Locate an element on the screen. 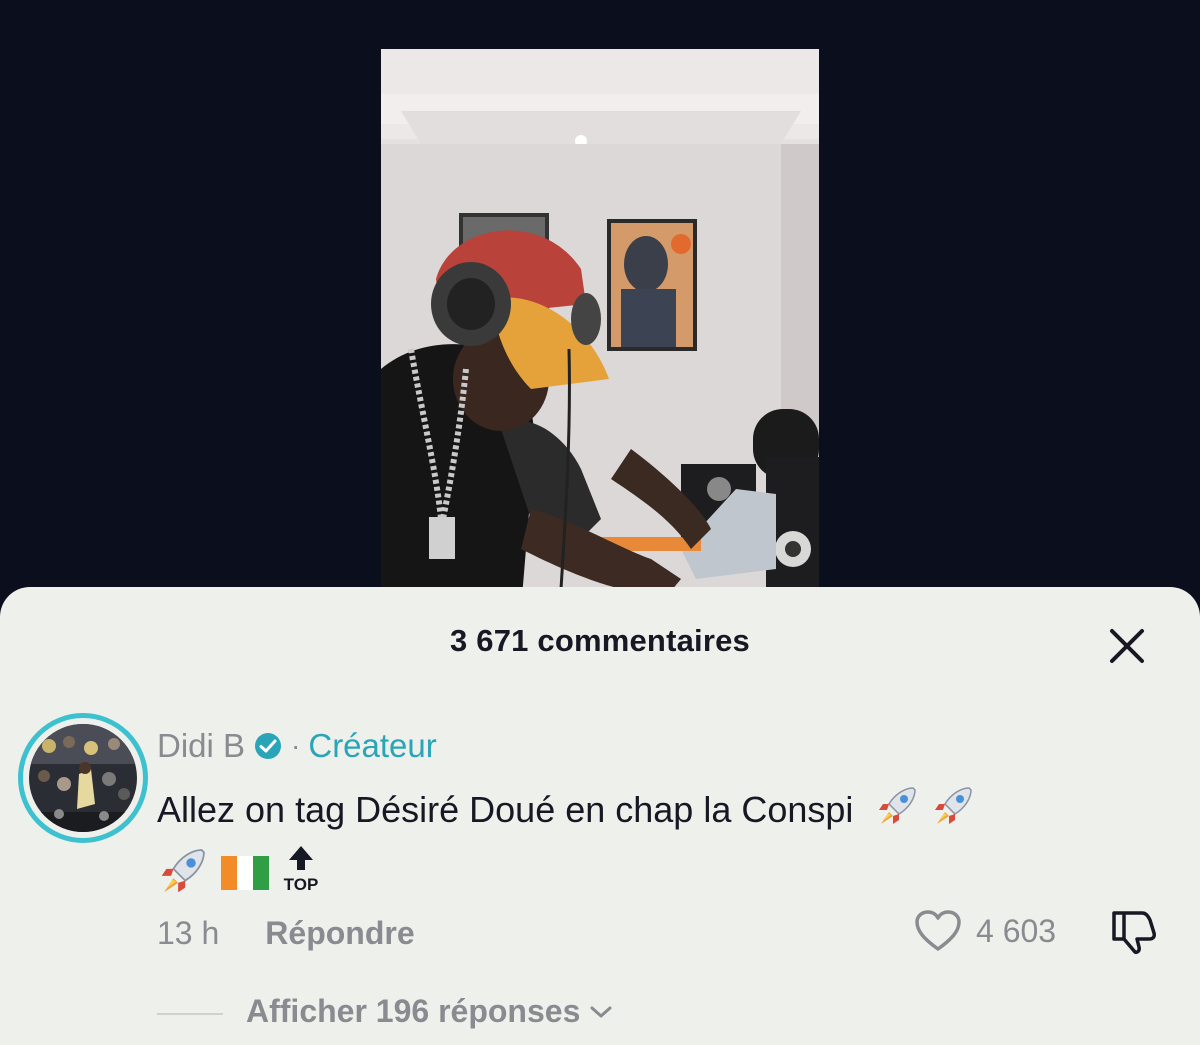  view-replies-button: Afficher 196 réponses is located at coordinates (430, 1011).